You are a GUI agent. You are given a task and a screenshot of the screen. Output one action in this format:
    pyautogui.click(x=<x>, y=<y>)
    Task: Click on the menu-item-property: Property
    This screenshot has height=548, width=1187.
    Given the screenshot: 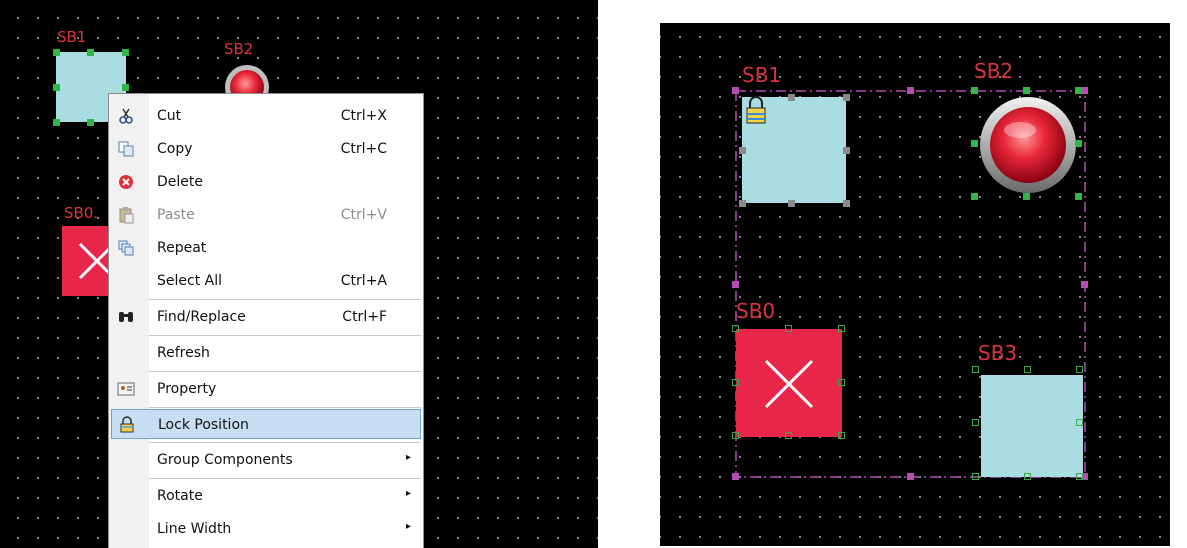 What is the action you would take?
    pyautogui.click(x=266, y=389)
    